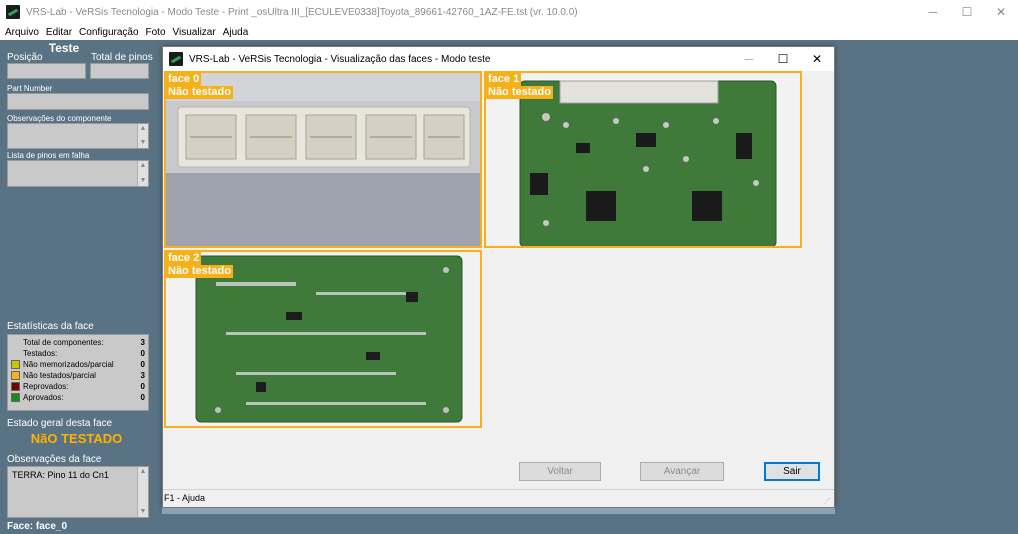 This screenshot has height=534, width=1018. I want to click on posicao-field, so click(46, 71).